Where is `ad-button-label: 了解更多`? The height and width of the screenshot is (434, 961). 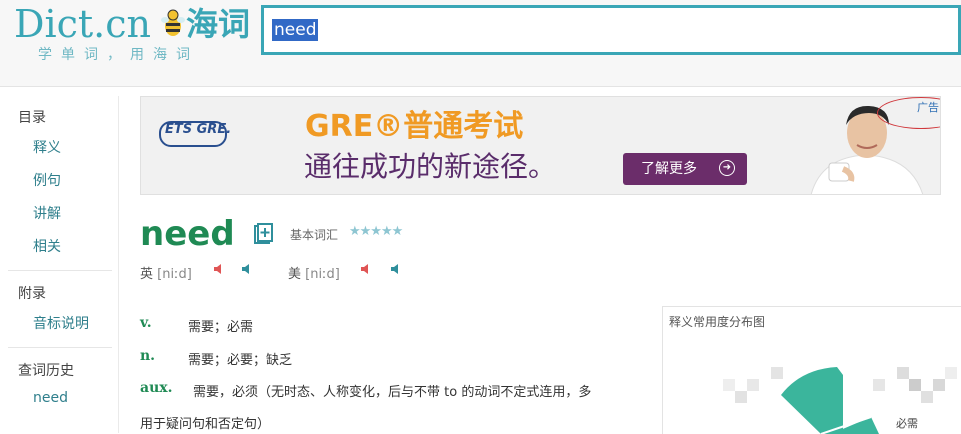
ad-button-label: 了解更多 is located at coordinates (669, 169).